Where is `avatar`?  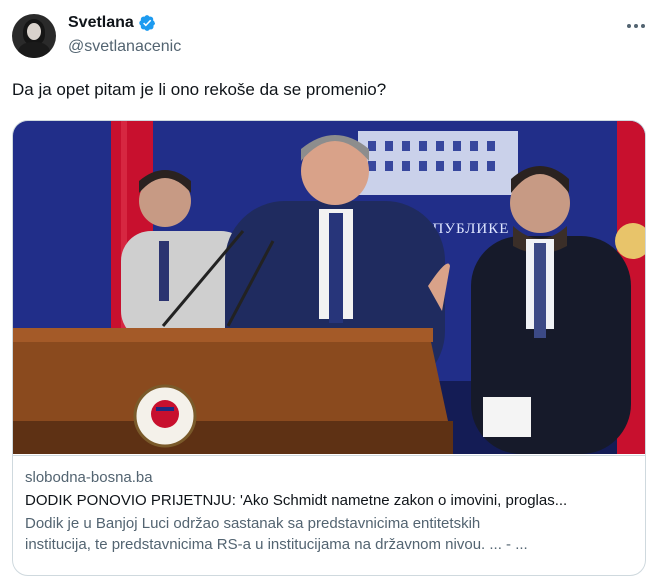
avatar is located at coordinates (34, 36).